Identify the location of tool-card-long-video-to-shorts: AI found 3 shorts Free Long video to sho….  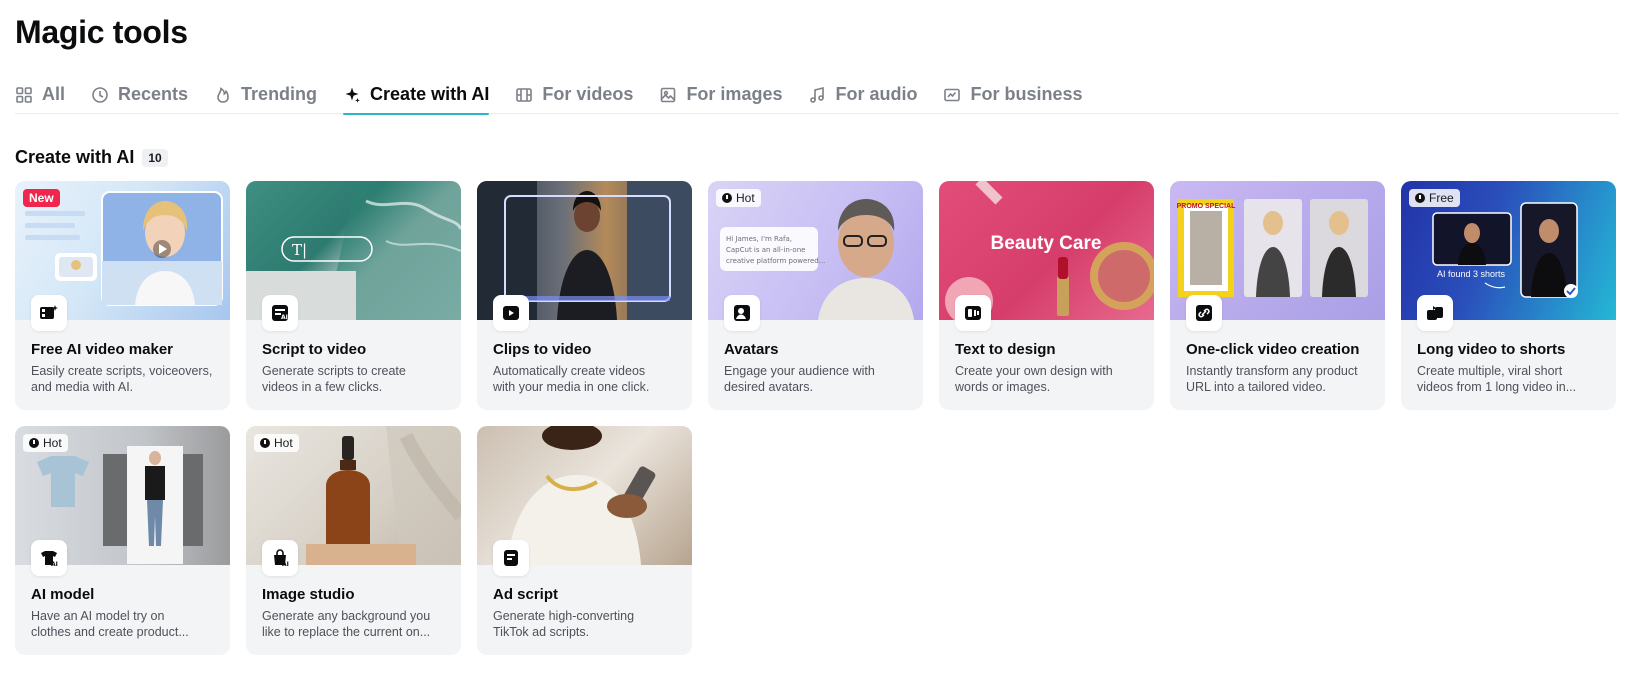
(1508, 295).